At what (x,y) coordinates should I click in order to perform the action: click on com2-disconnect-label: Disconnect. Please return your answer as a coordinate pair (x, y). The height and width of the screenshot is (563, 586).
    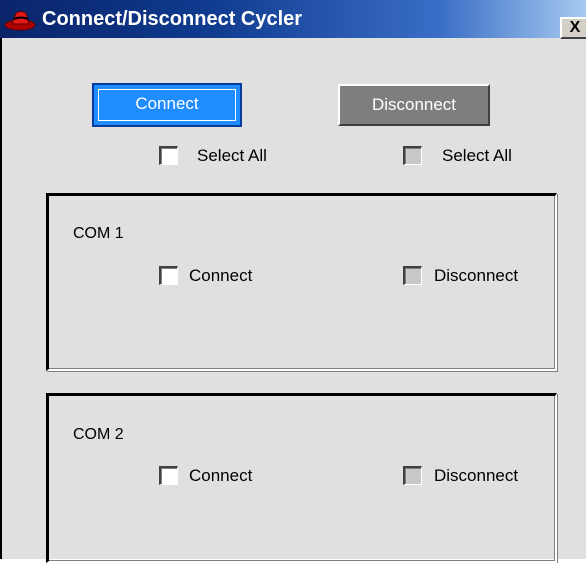
    Looking at the image, I should click on (476, 475).